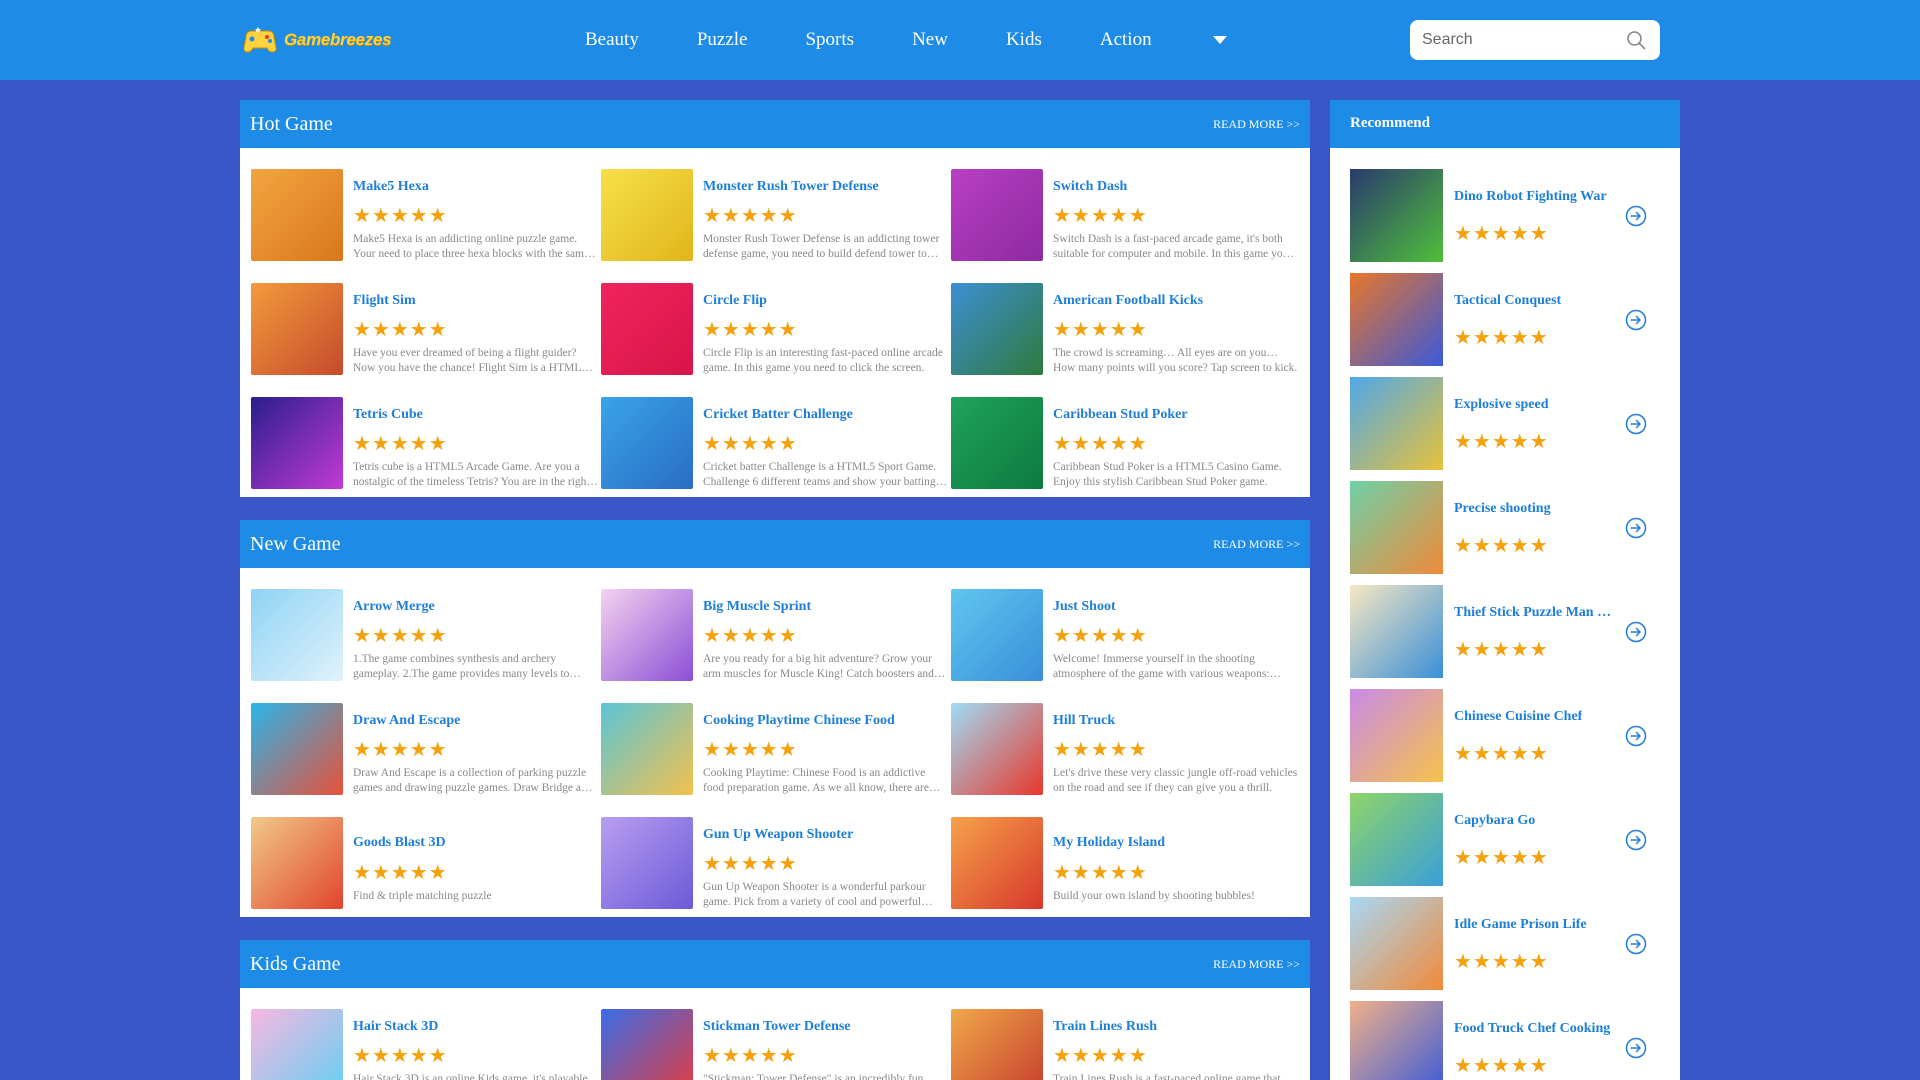 This screenshot has width=1920, height=1080. Describe the element at coordinates (1505, 631) in the screenshot. I see `recommend-item: Thief Stick Puzzle Man Escape ★★★★★` at that location.